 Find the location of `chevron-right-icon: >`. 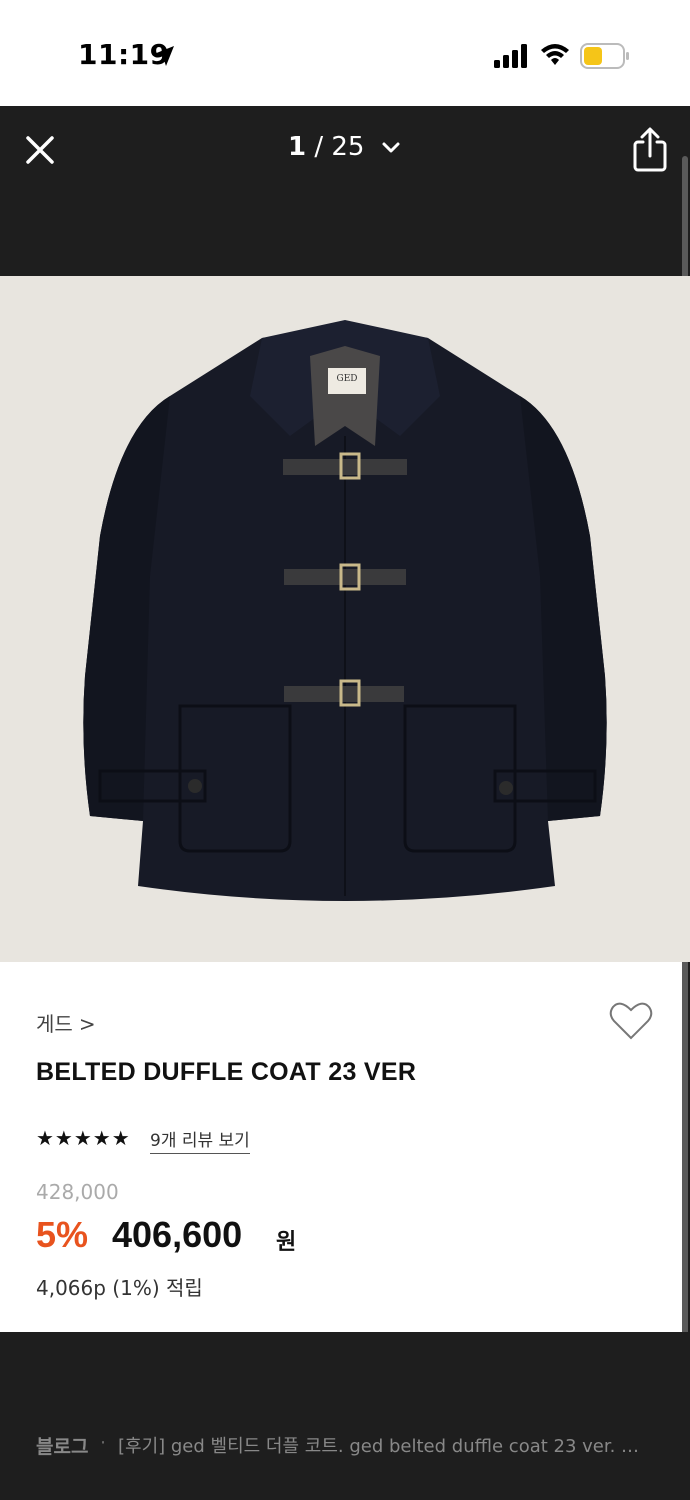

chevron-right-icon: > is located at coordinates (87, 1024).